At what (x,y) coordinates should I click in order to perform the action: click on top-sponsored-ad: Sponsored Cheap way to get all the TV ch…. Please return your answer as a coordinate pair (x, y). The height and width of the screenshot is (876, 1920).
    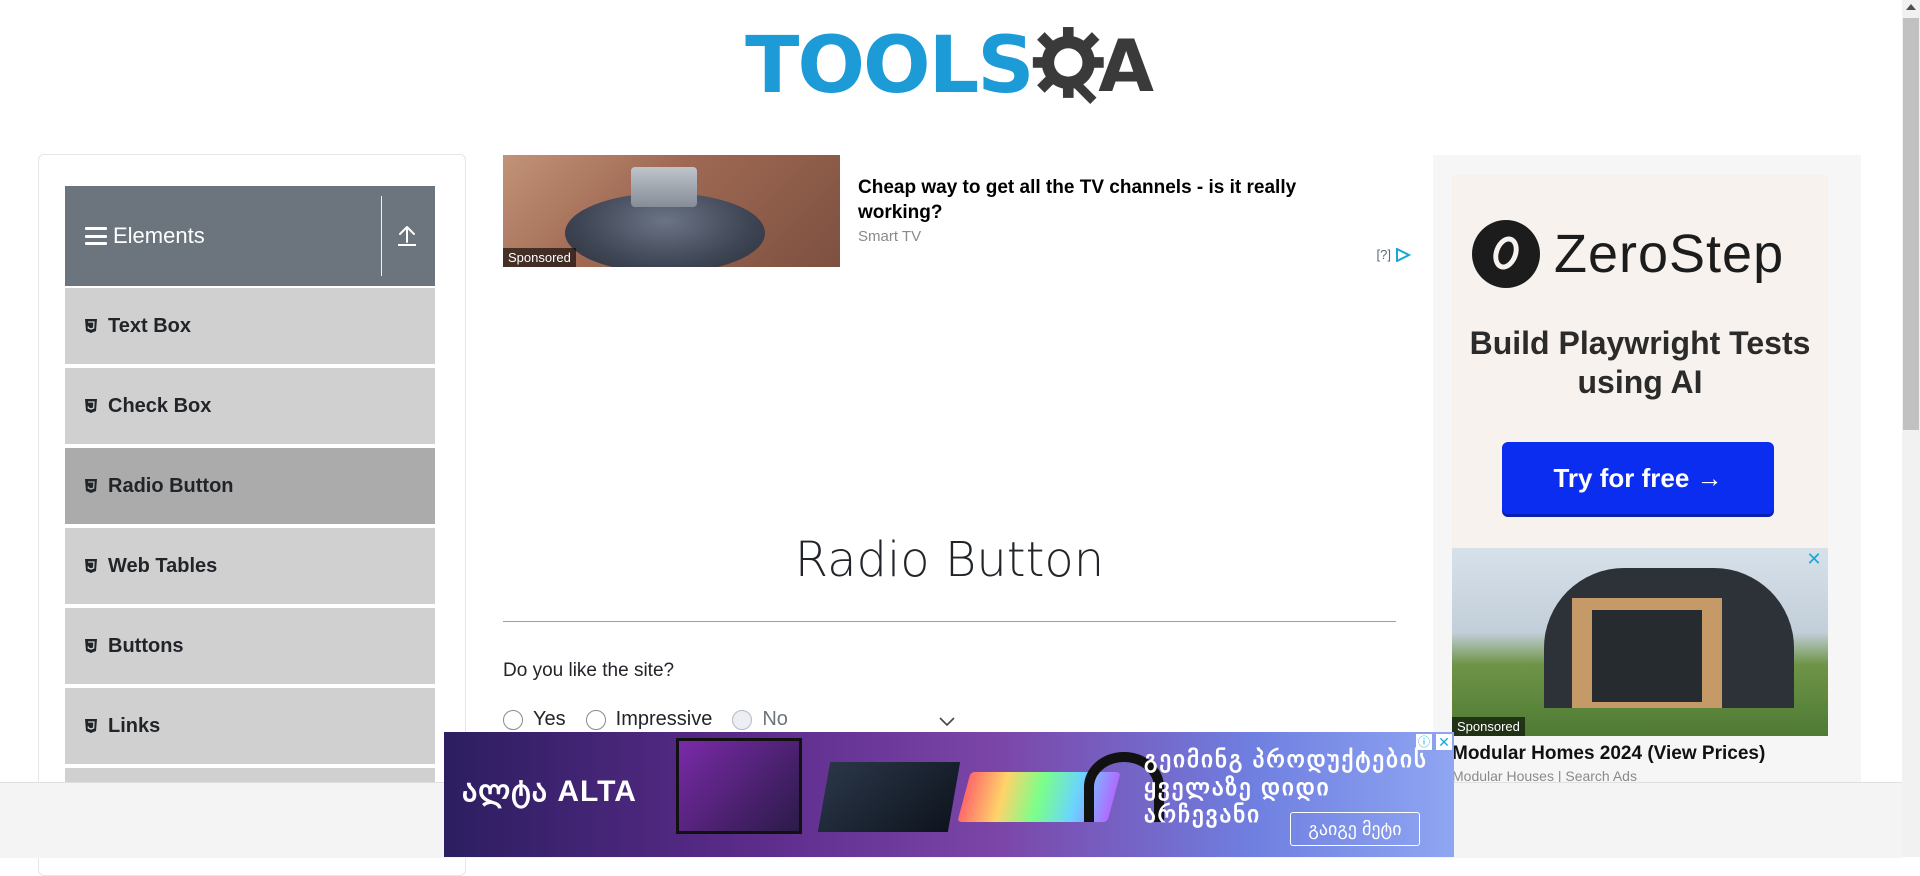
    Looking at the image, I should click on (958, 212).